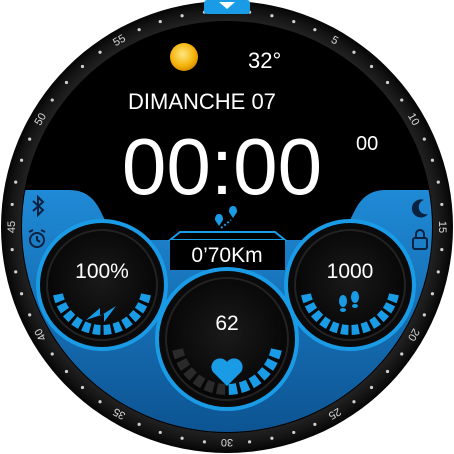  What do you see at coordinates (184, 57) in the screenshot?
I see `sun-icon` at bounding box center [184, 57].